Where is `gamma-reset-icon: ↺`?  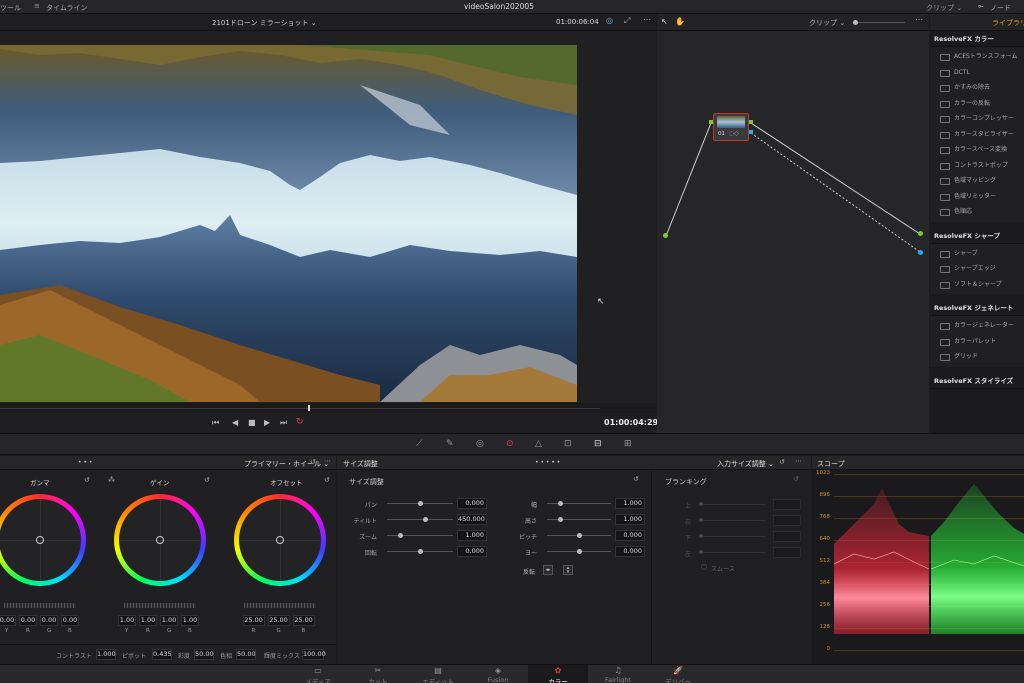 gamma-reset-icon: ↺ is located at coordinates (87, 480).